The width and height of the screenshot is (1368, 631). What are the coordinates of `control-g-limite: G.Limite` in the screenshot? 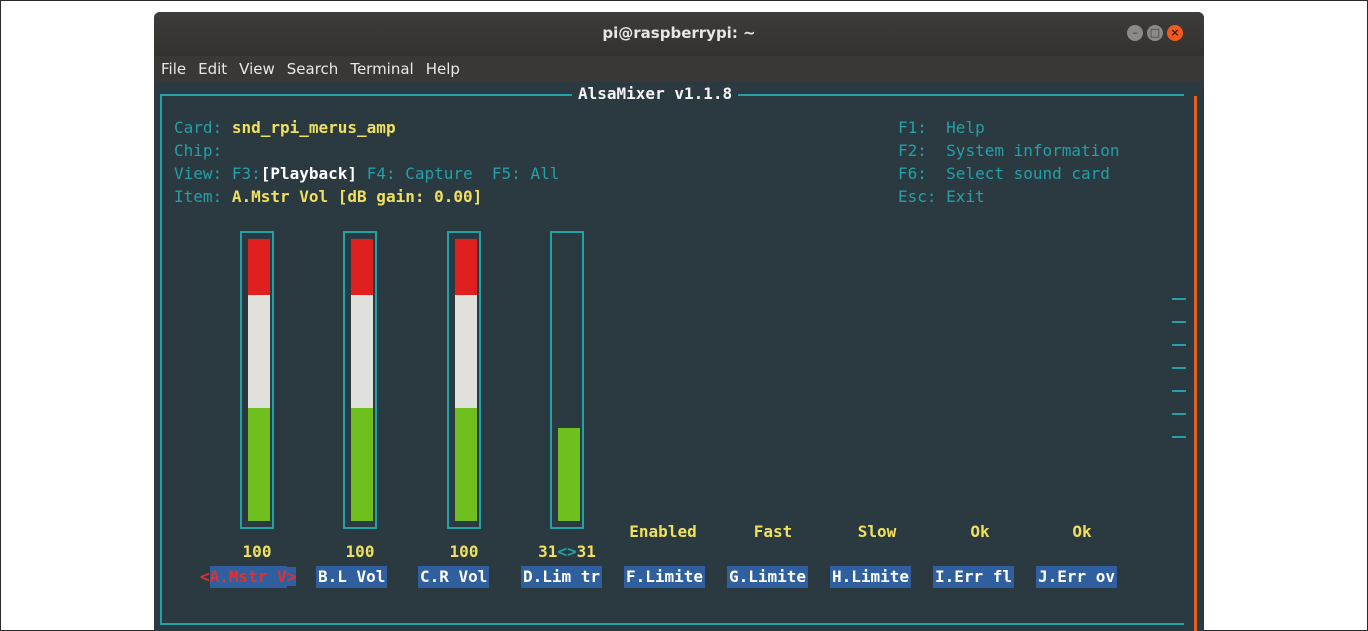 It's located at (768, 577).